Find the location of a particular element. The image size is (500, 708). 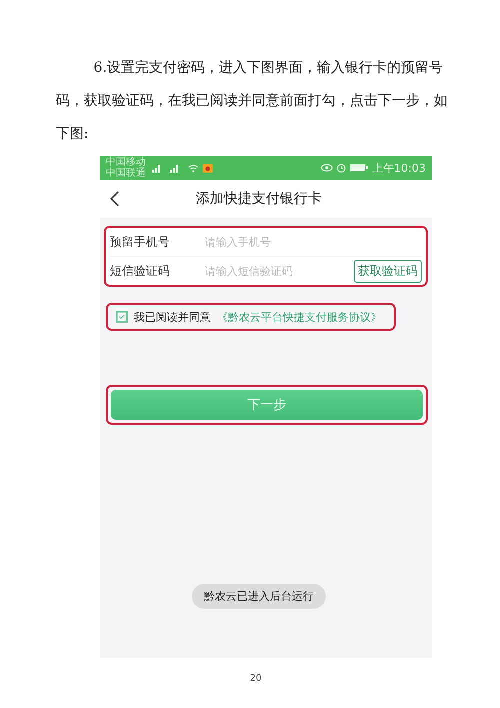

clock-time: 上午10:03 is located at coordinates (399, 168).